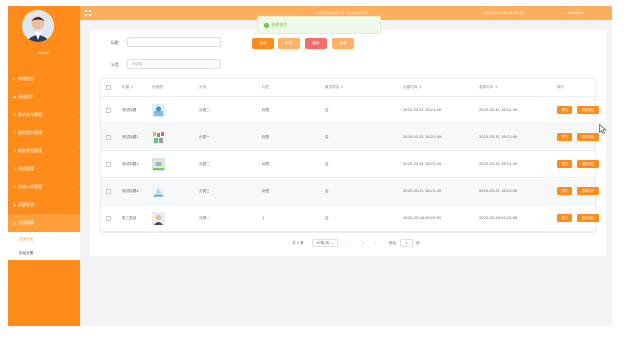  Describe the element at coordinates (603, 129) in the screenshot. I see `mouse-cursor-icon` at that location.